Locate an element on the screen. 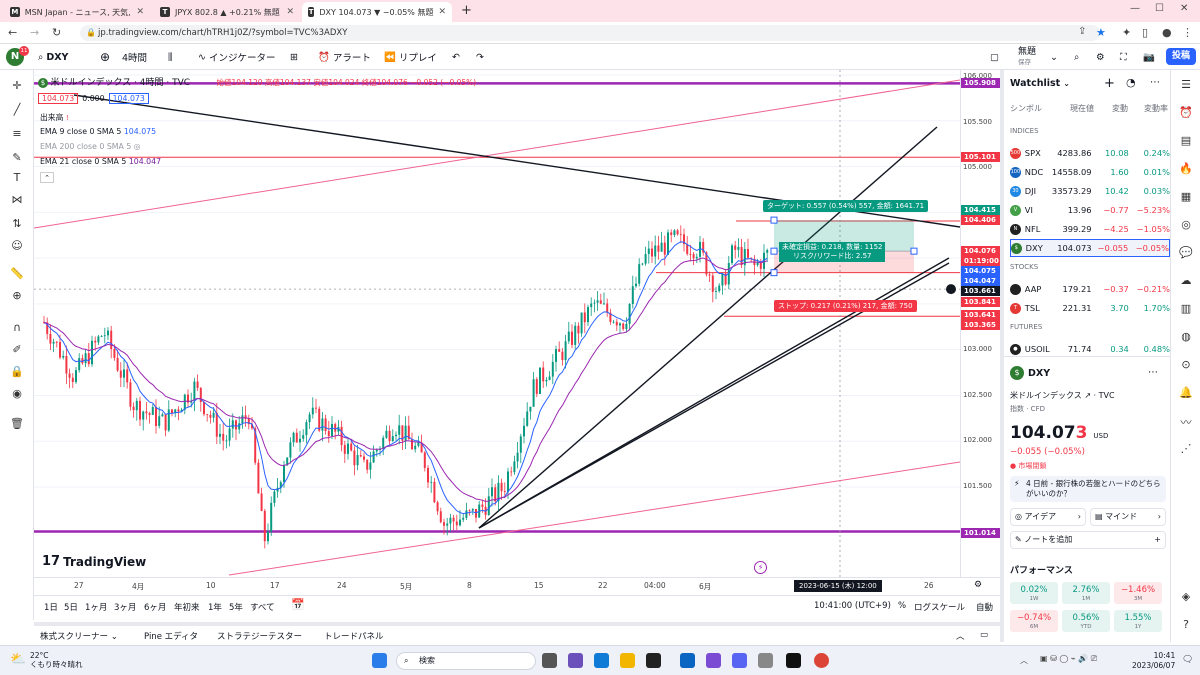  range-button: 5年 is located at coordinates (236, 607).